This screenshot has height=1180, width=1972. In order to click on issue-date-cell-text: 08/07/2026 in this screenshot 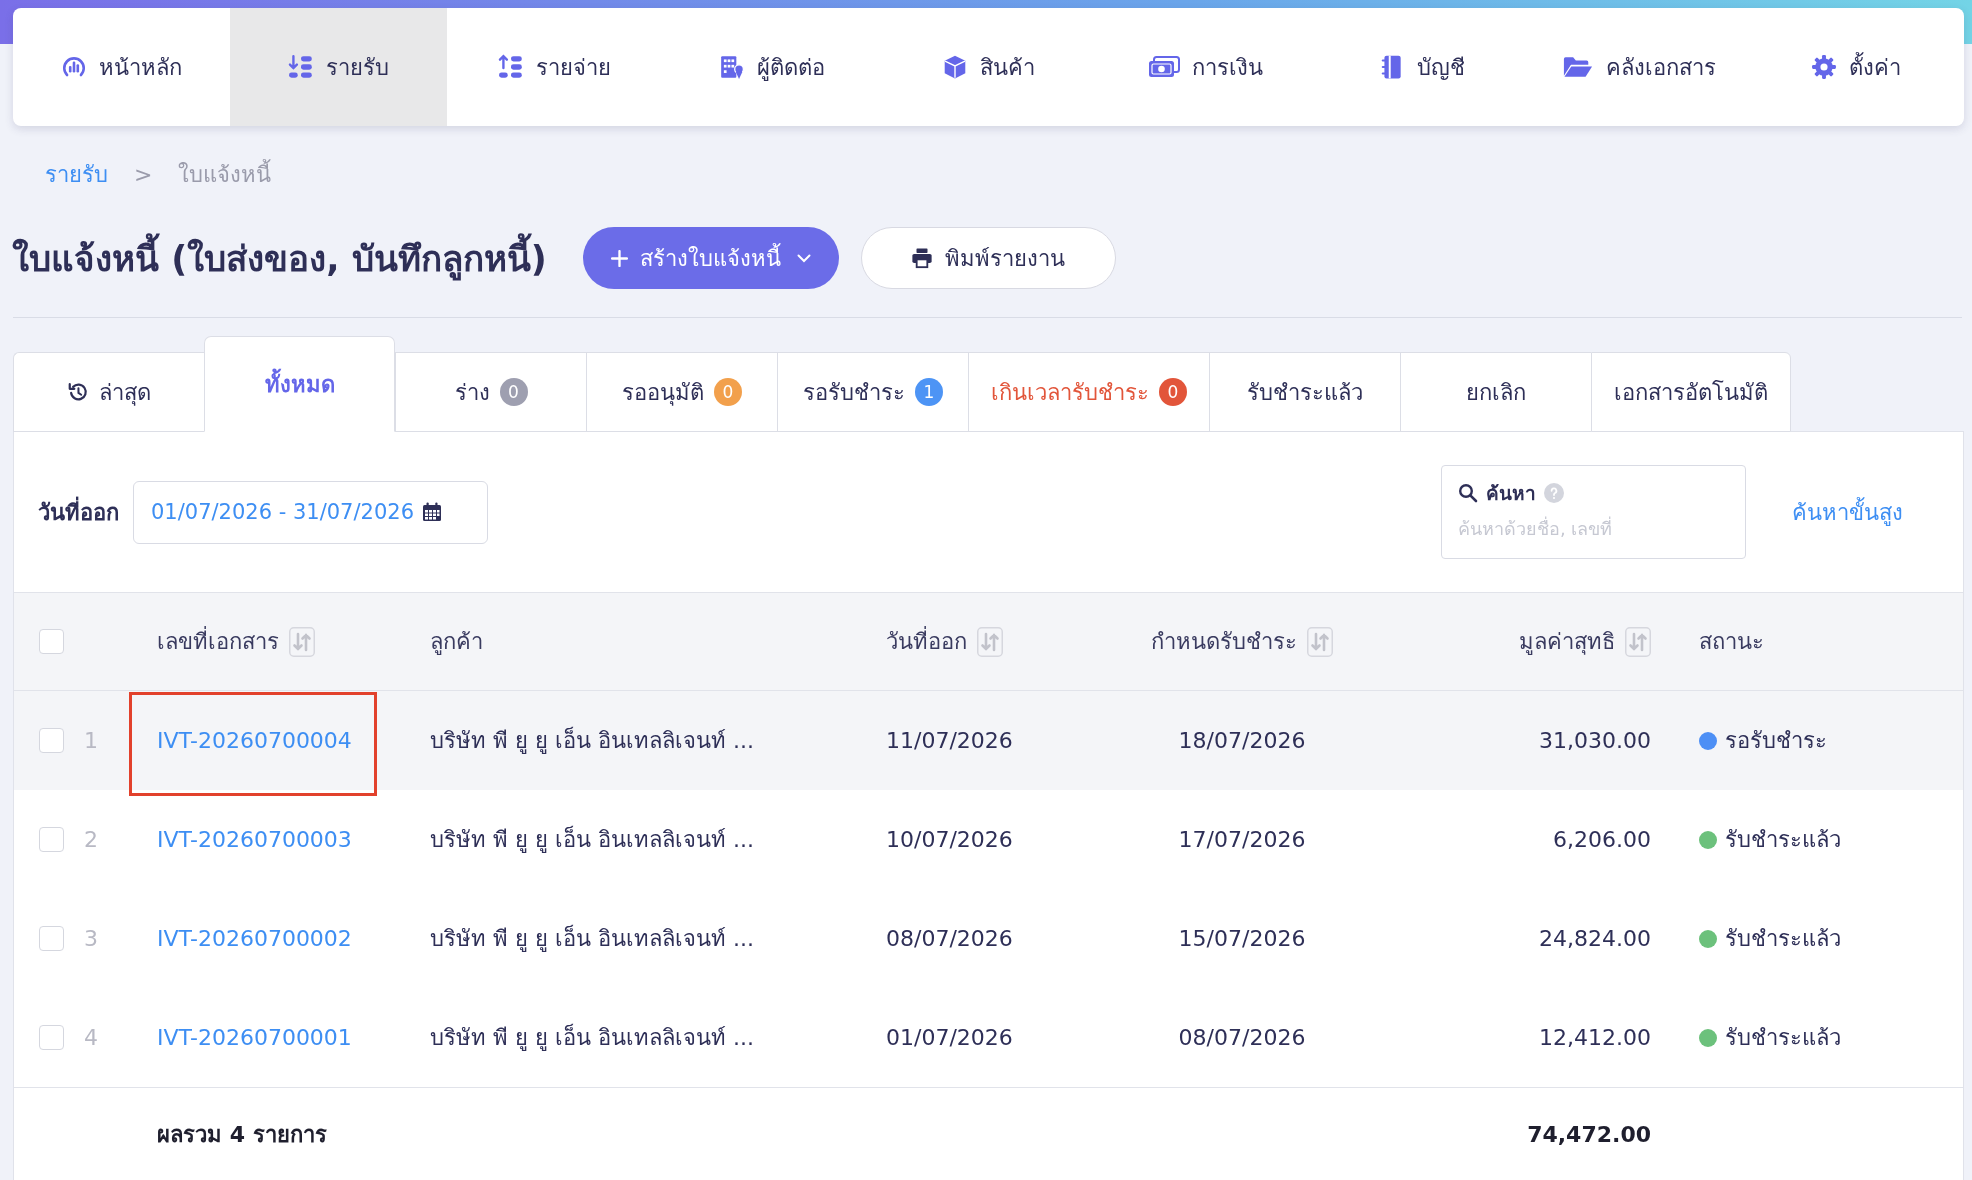, I will do `click(950, 938)`.